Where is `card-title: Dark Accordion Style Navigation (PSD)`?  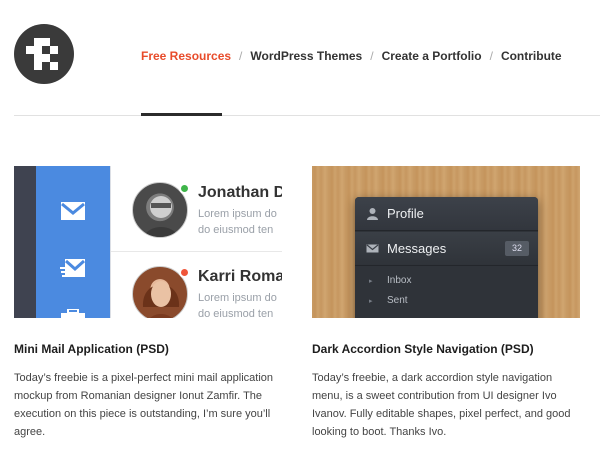 card-title: Dark Accordion Style Navigation (PSD) is located at coordinates (446, 349).